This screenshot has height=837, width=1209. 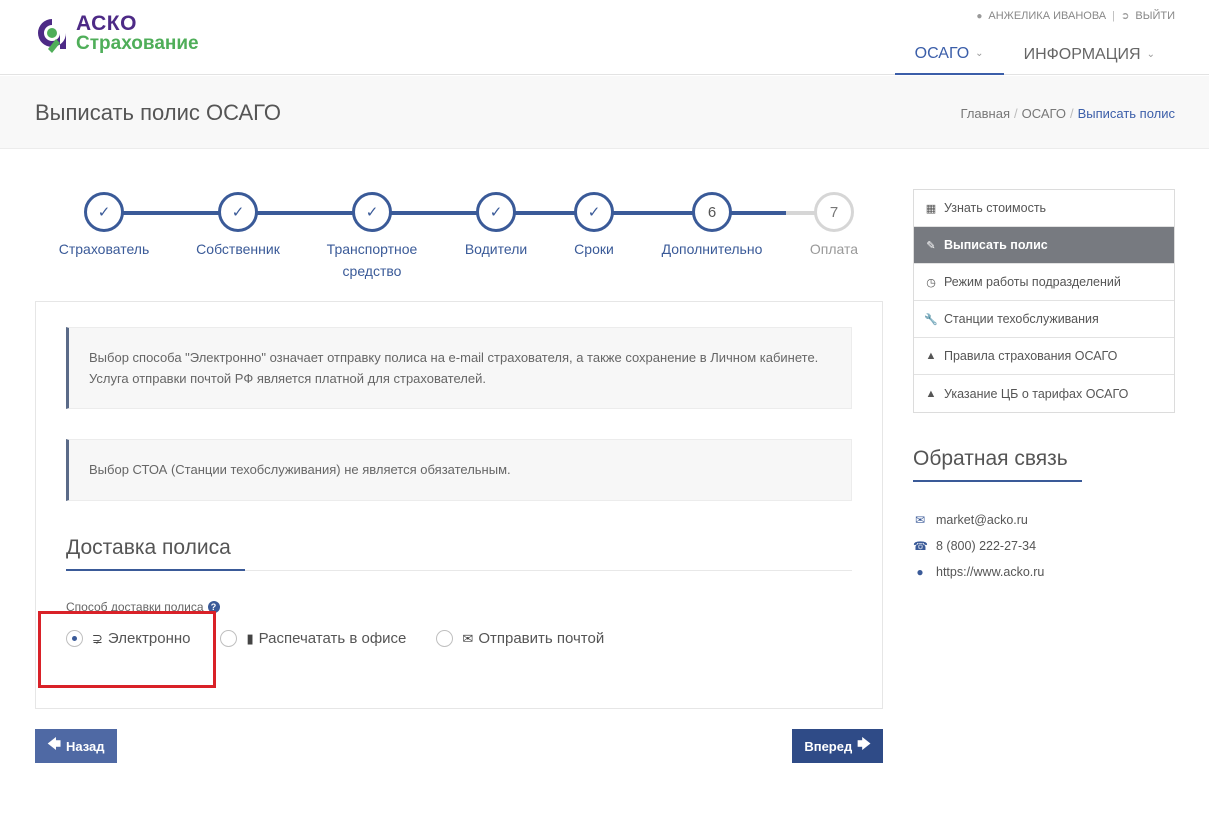 What do you see at coordinates (1047, 16) in the screenshot?
I see `user-name: АНЖЕЛИКА ИВАНОВА` at bounding box center [1047, 16].